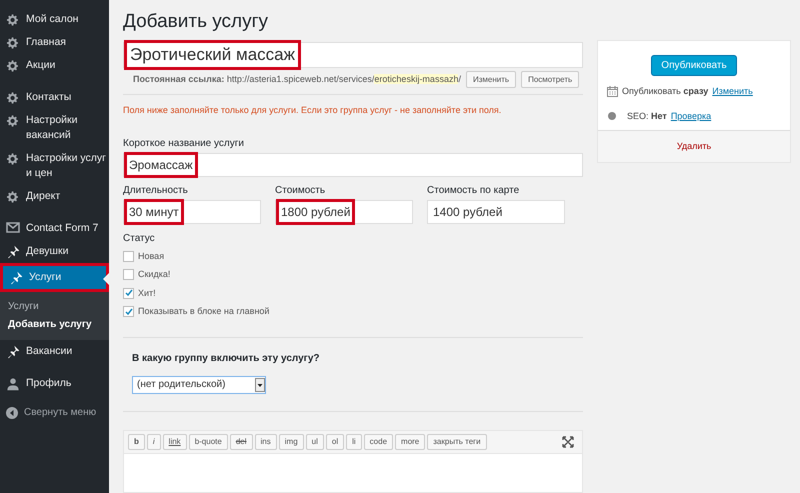 Image resolution: width=800 pixels, height=493 pixels. What do you see at coordinates (154, 274) in the screenshot?
I see `checkbox-label: Скидка!` at bounding box center [154, 274].